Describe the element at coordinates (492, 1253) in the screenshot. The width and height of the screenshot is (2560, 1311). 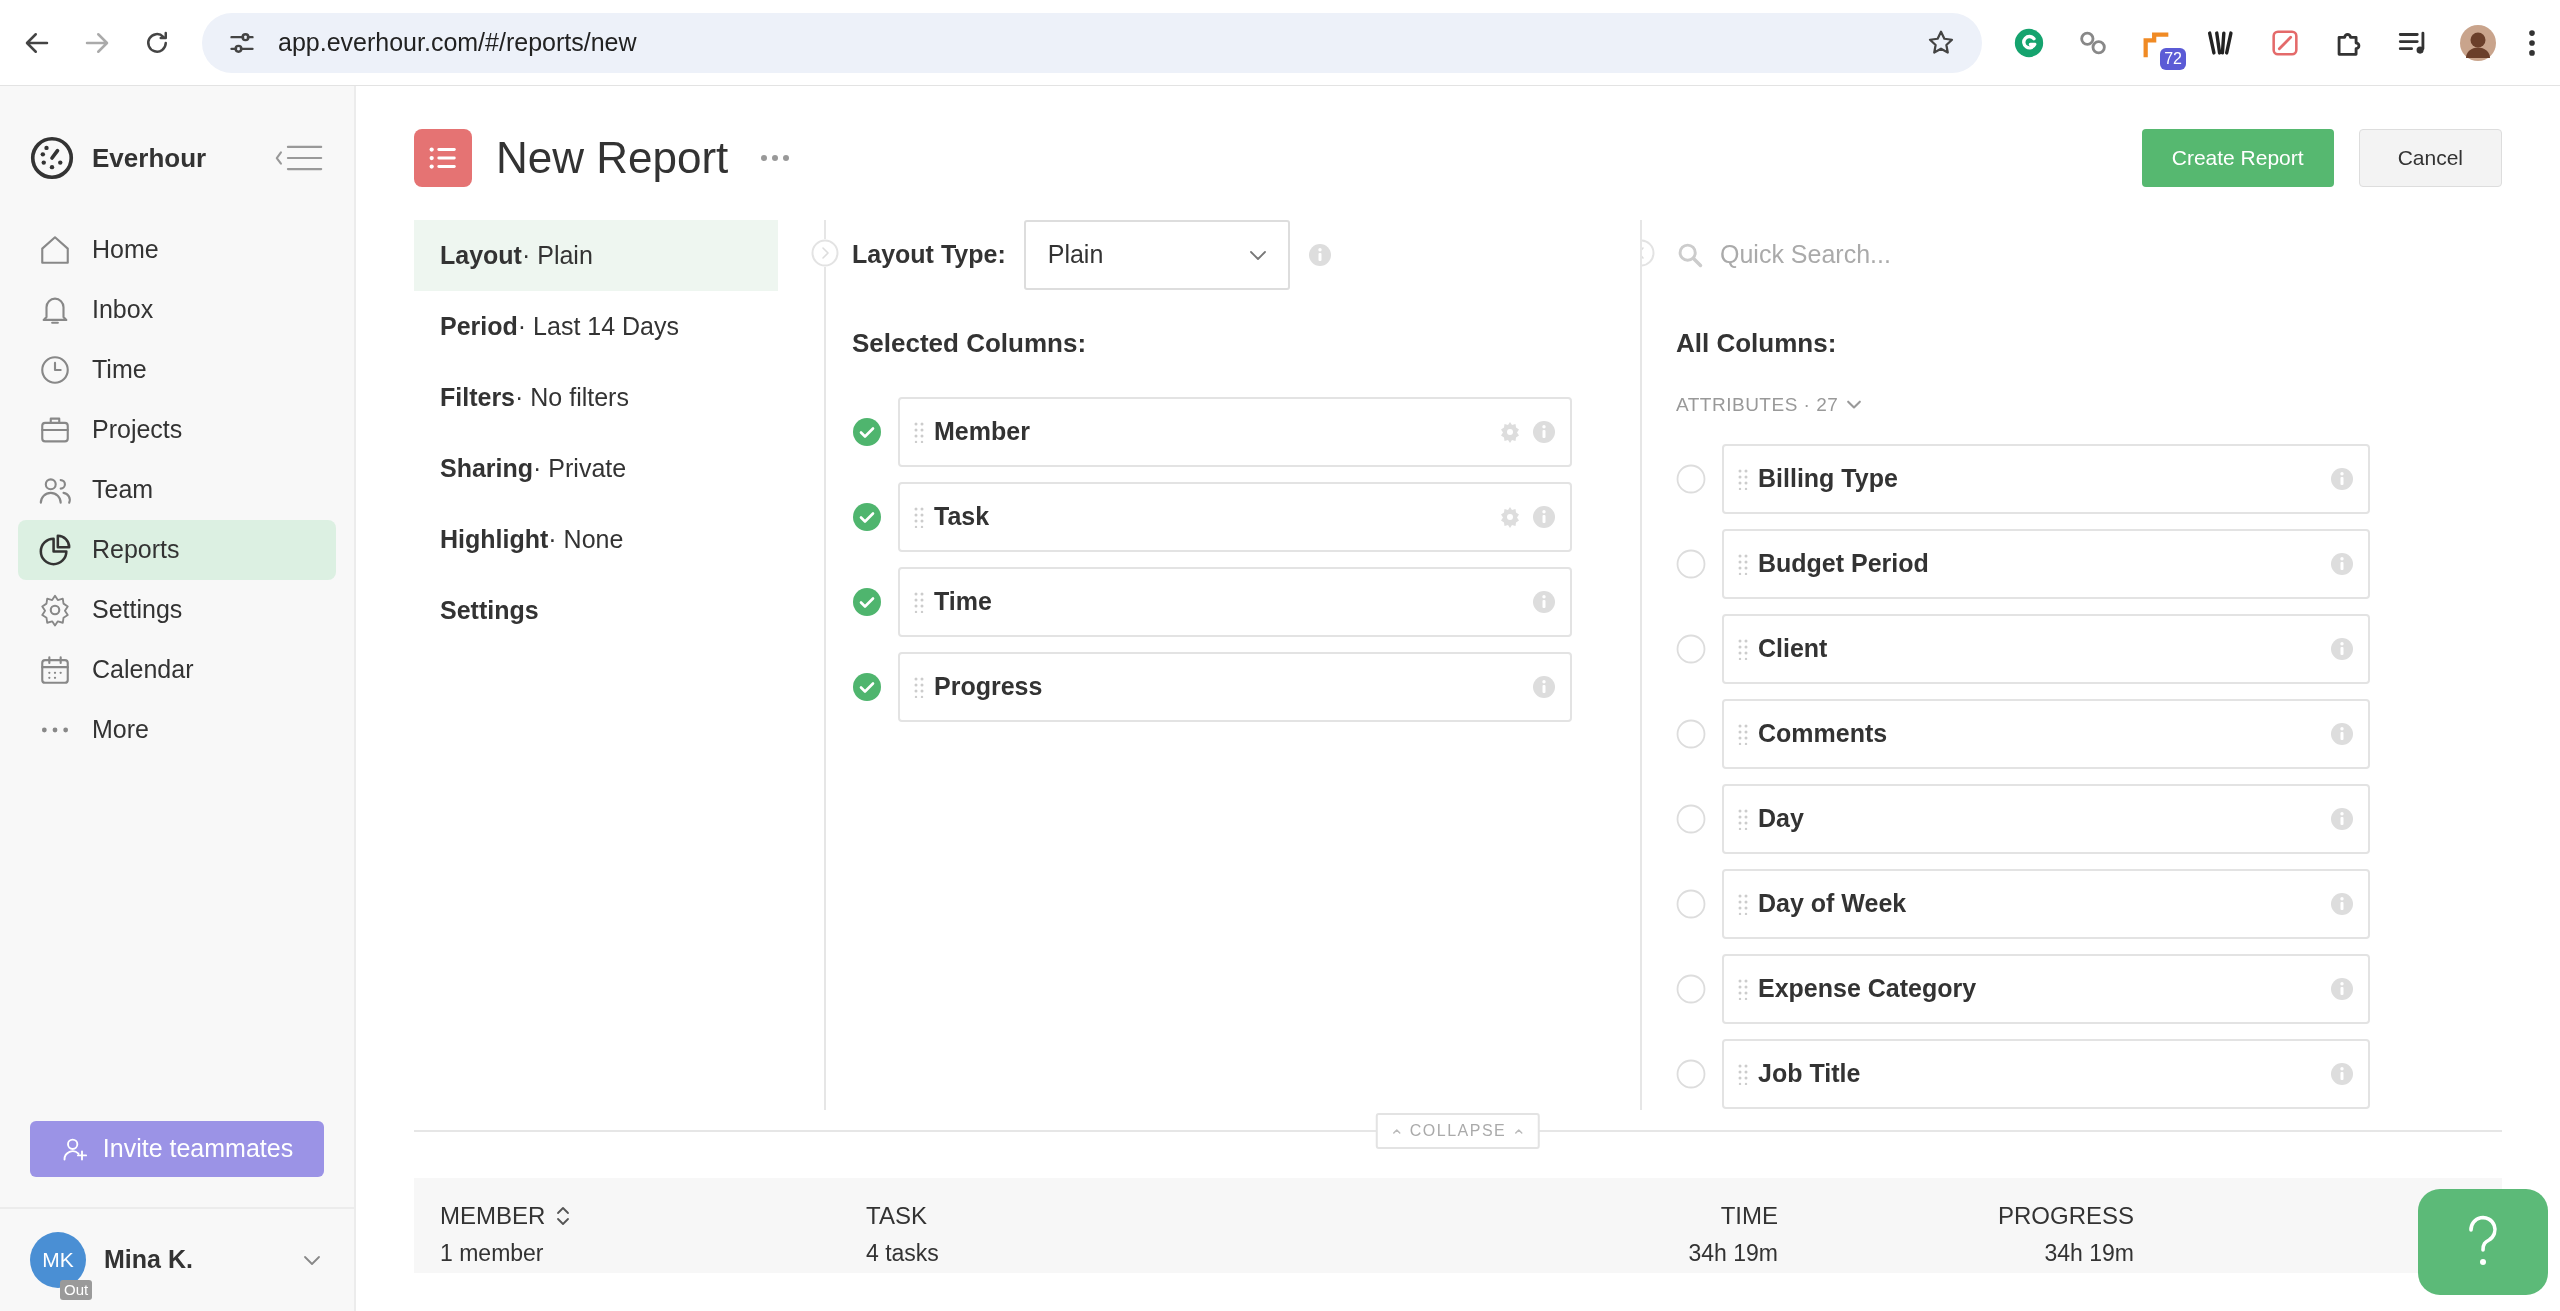
I see `summary-cell-text: 1 member` at that location.